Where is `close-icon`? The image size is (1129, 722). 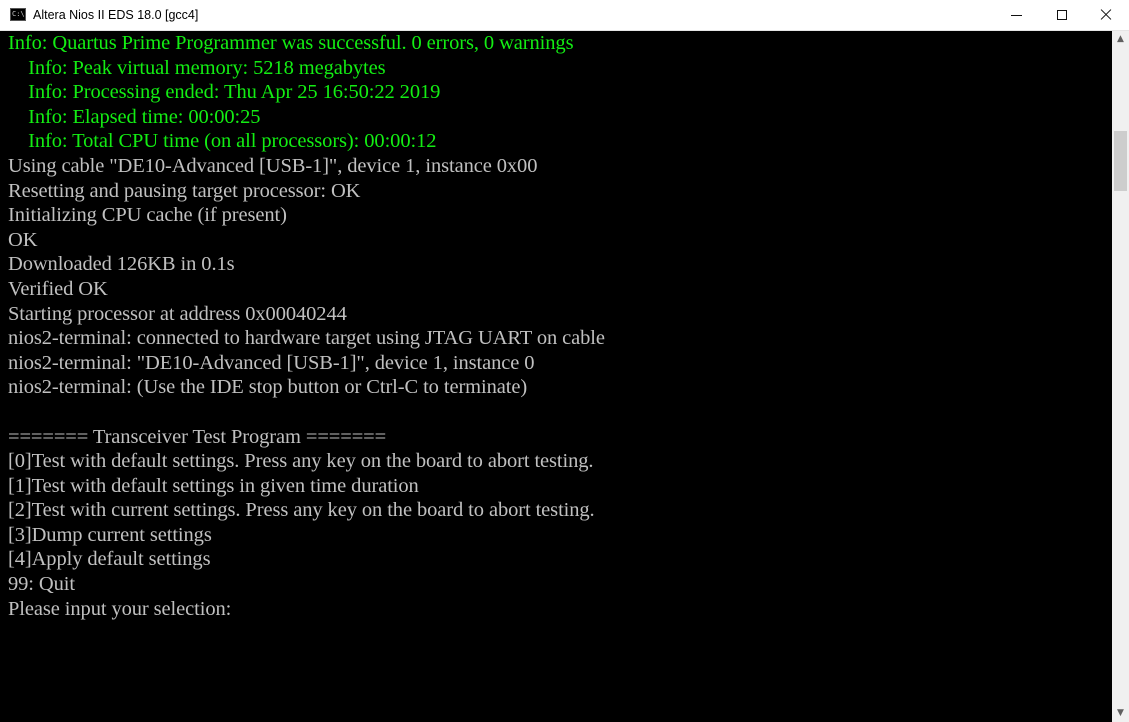 close-icon is located at coordinates (1106, 14).